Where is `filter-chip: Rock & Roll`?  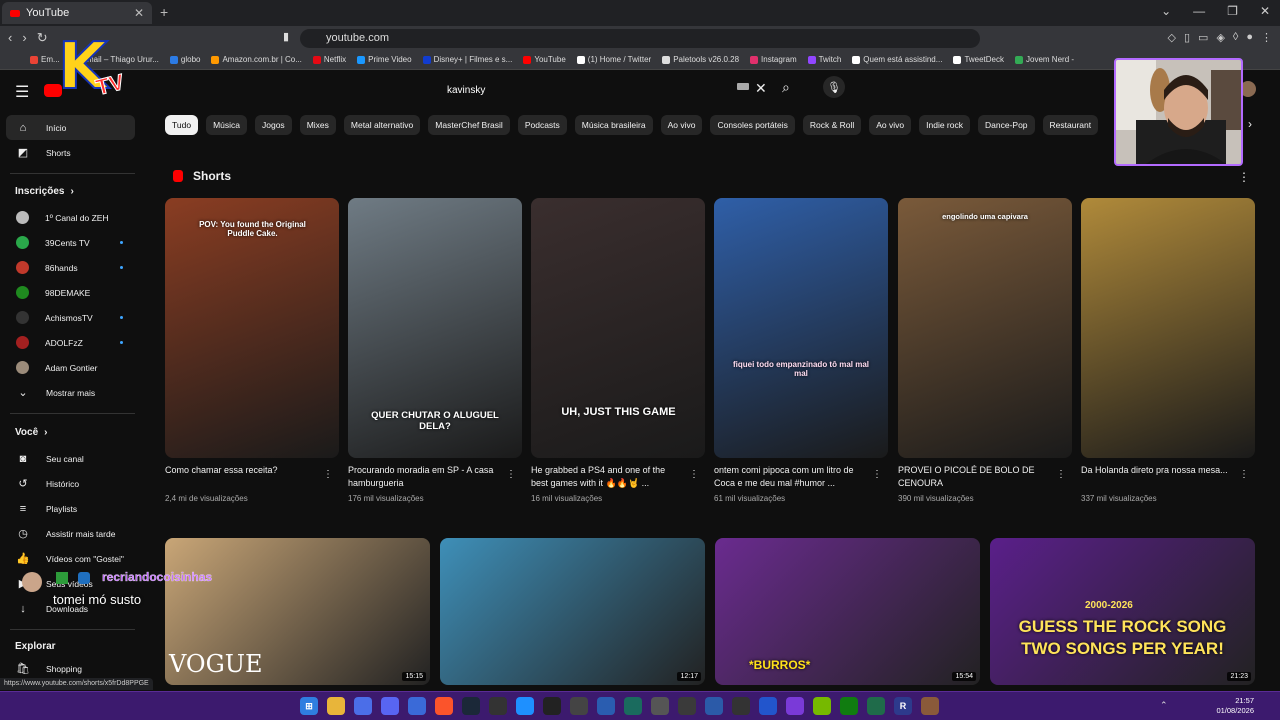
filter-chip: Rock & Roll is located at coordinates (832, 125).